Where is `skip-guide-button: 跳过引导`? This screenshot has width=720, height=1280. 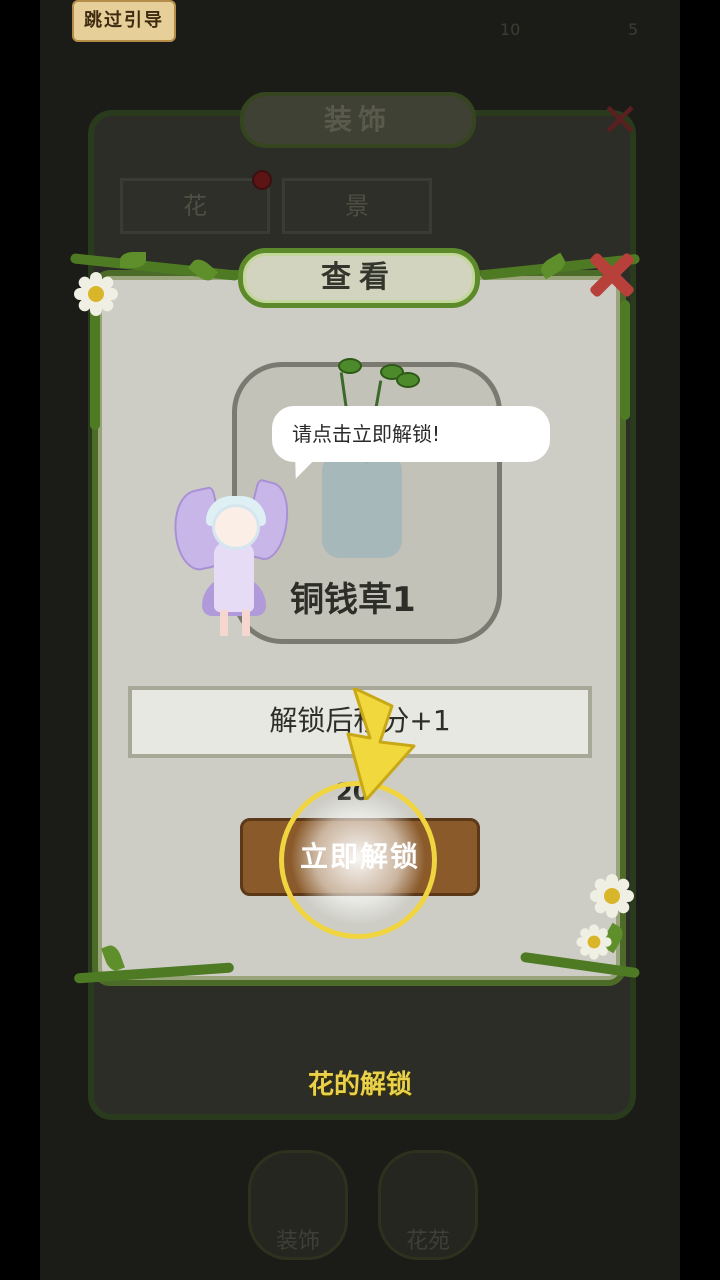 skip-guide-button: 跳过引导 is located at coordinates (124, 21).